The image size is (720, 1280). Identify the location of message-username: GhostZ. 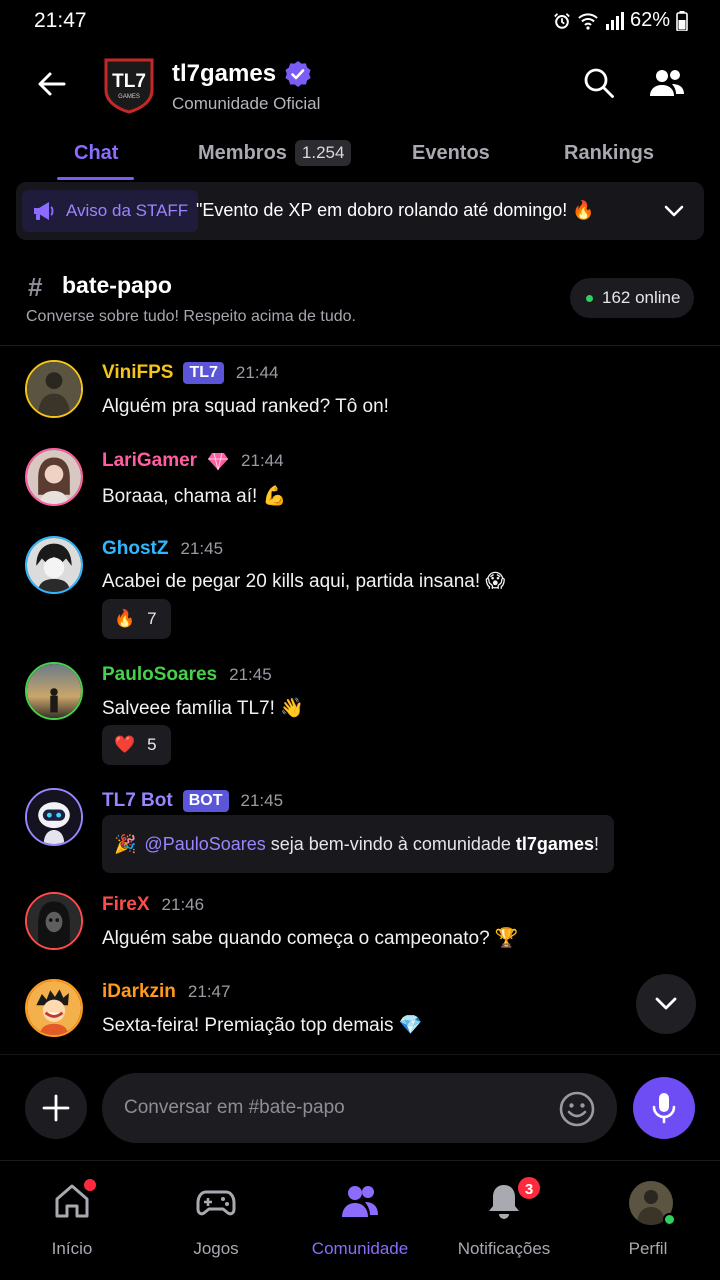
(135, 549).